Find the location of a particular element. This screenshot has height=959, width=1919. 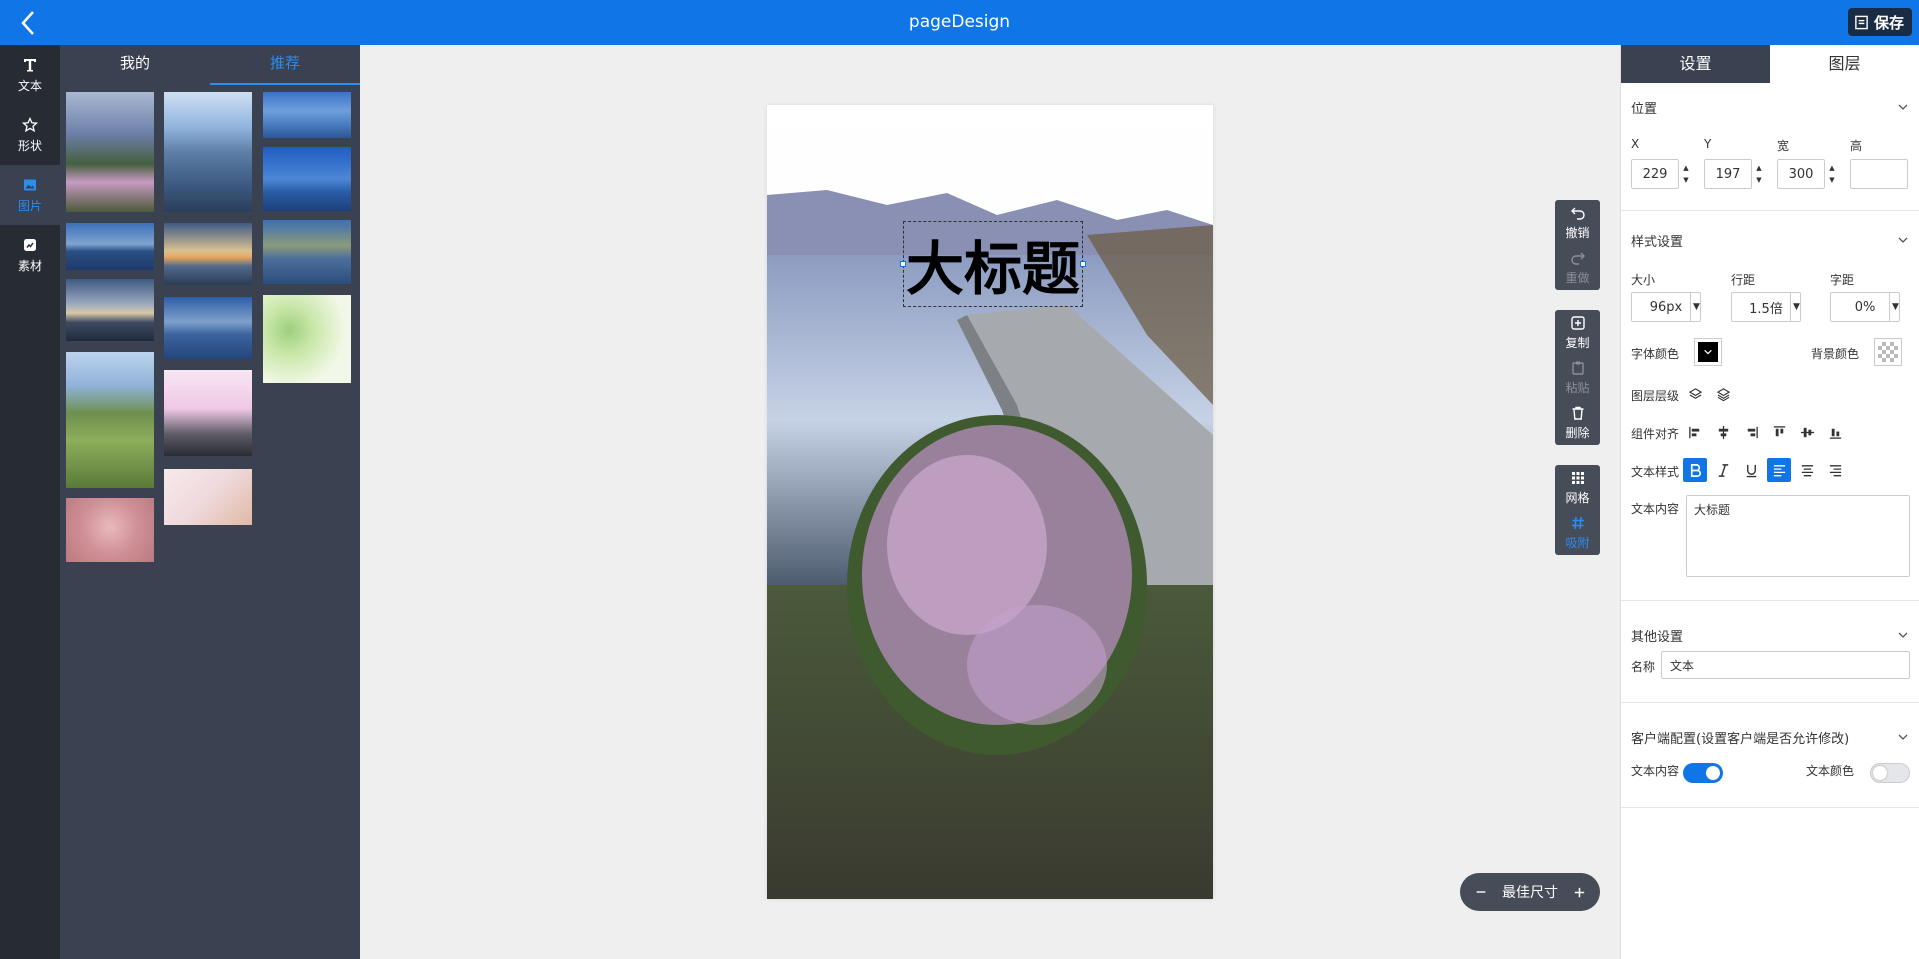

name-input: 文本 is located at coordinates (1785, 665).